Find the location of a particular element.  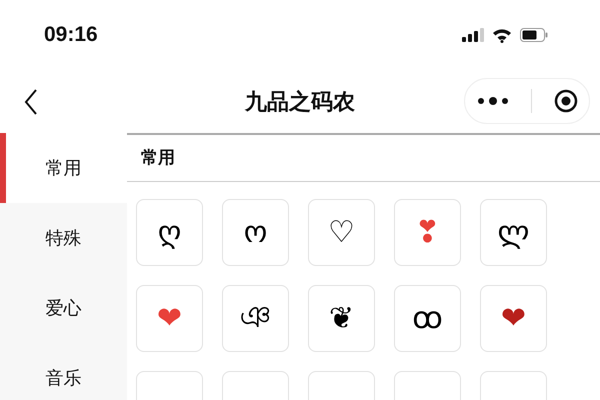

more-icon is located at coordinates (493, 101).